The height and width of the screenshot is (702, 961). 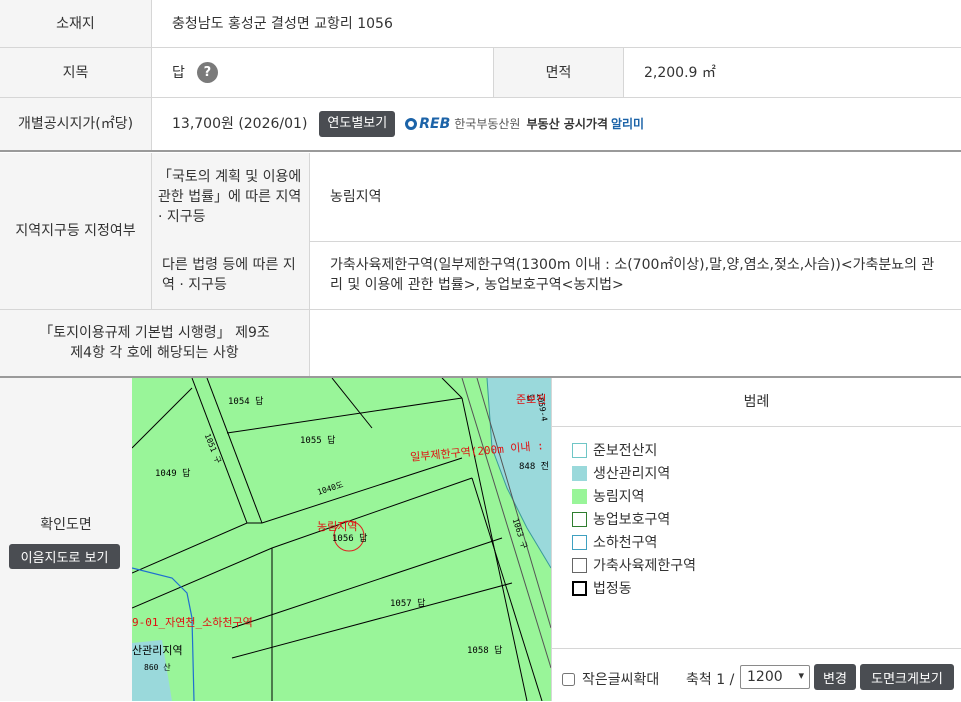 What do you see at coordinates (76, 124) in the screenshot?
I see `price-label: 개별공시지가(㎡당)` at bounding box center [76, 124].